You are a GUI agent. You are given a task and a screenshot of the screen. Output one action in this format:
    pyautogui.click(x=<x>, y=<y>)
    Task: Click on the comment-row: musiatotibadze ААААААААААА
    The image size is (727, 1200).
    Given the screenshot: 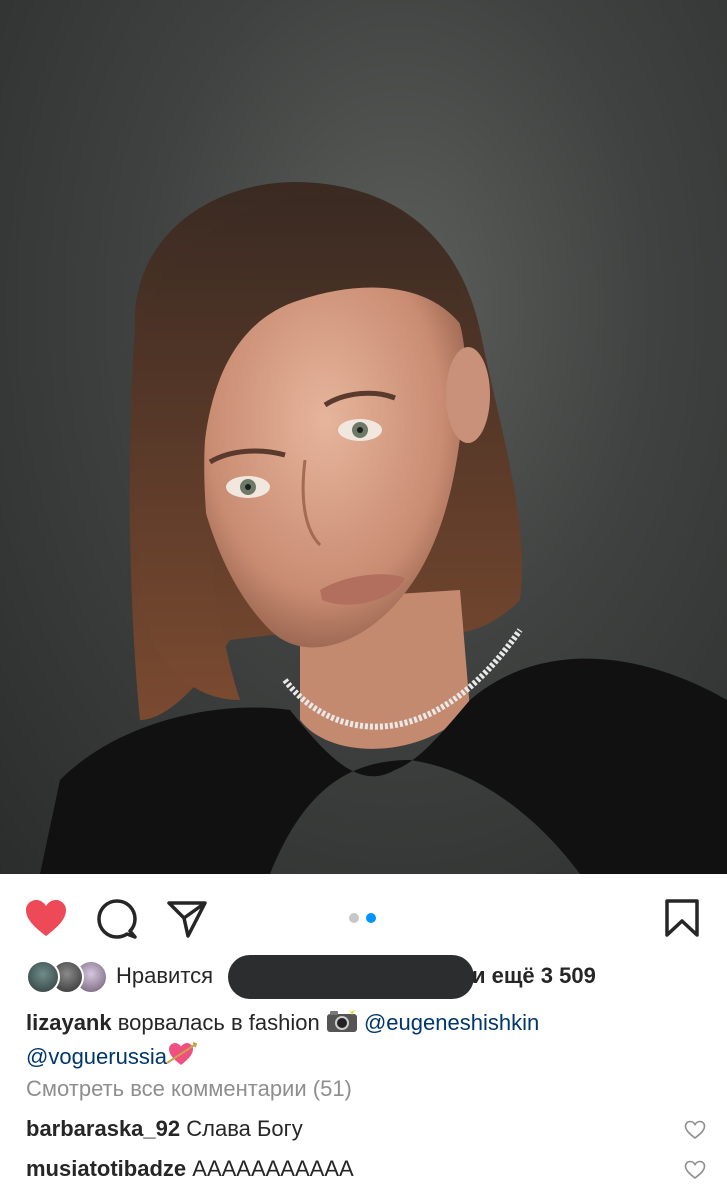 What is the action you would take?
    pyautogui.click(x=371, y=1171)
    